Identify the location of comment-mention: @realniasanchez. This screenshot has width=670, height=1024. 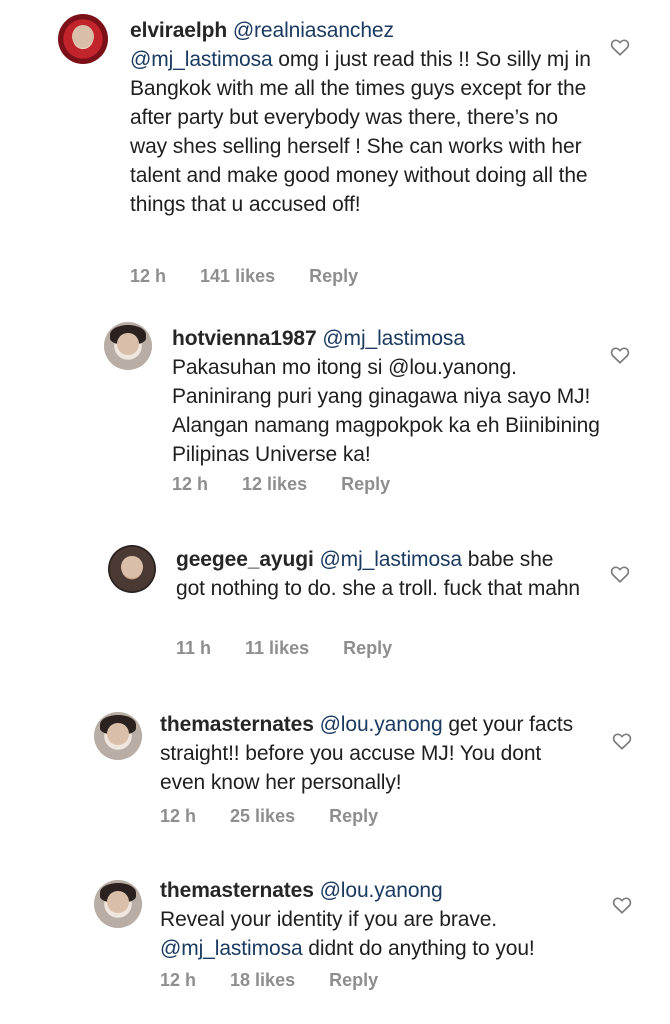
(313, 30).